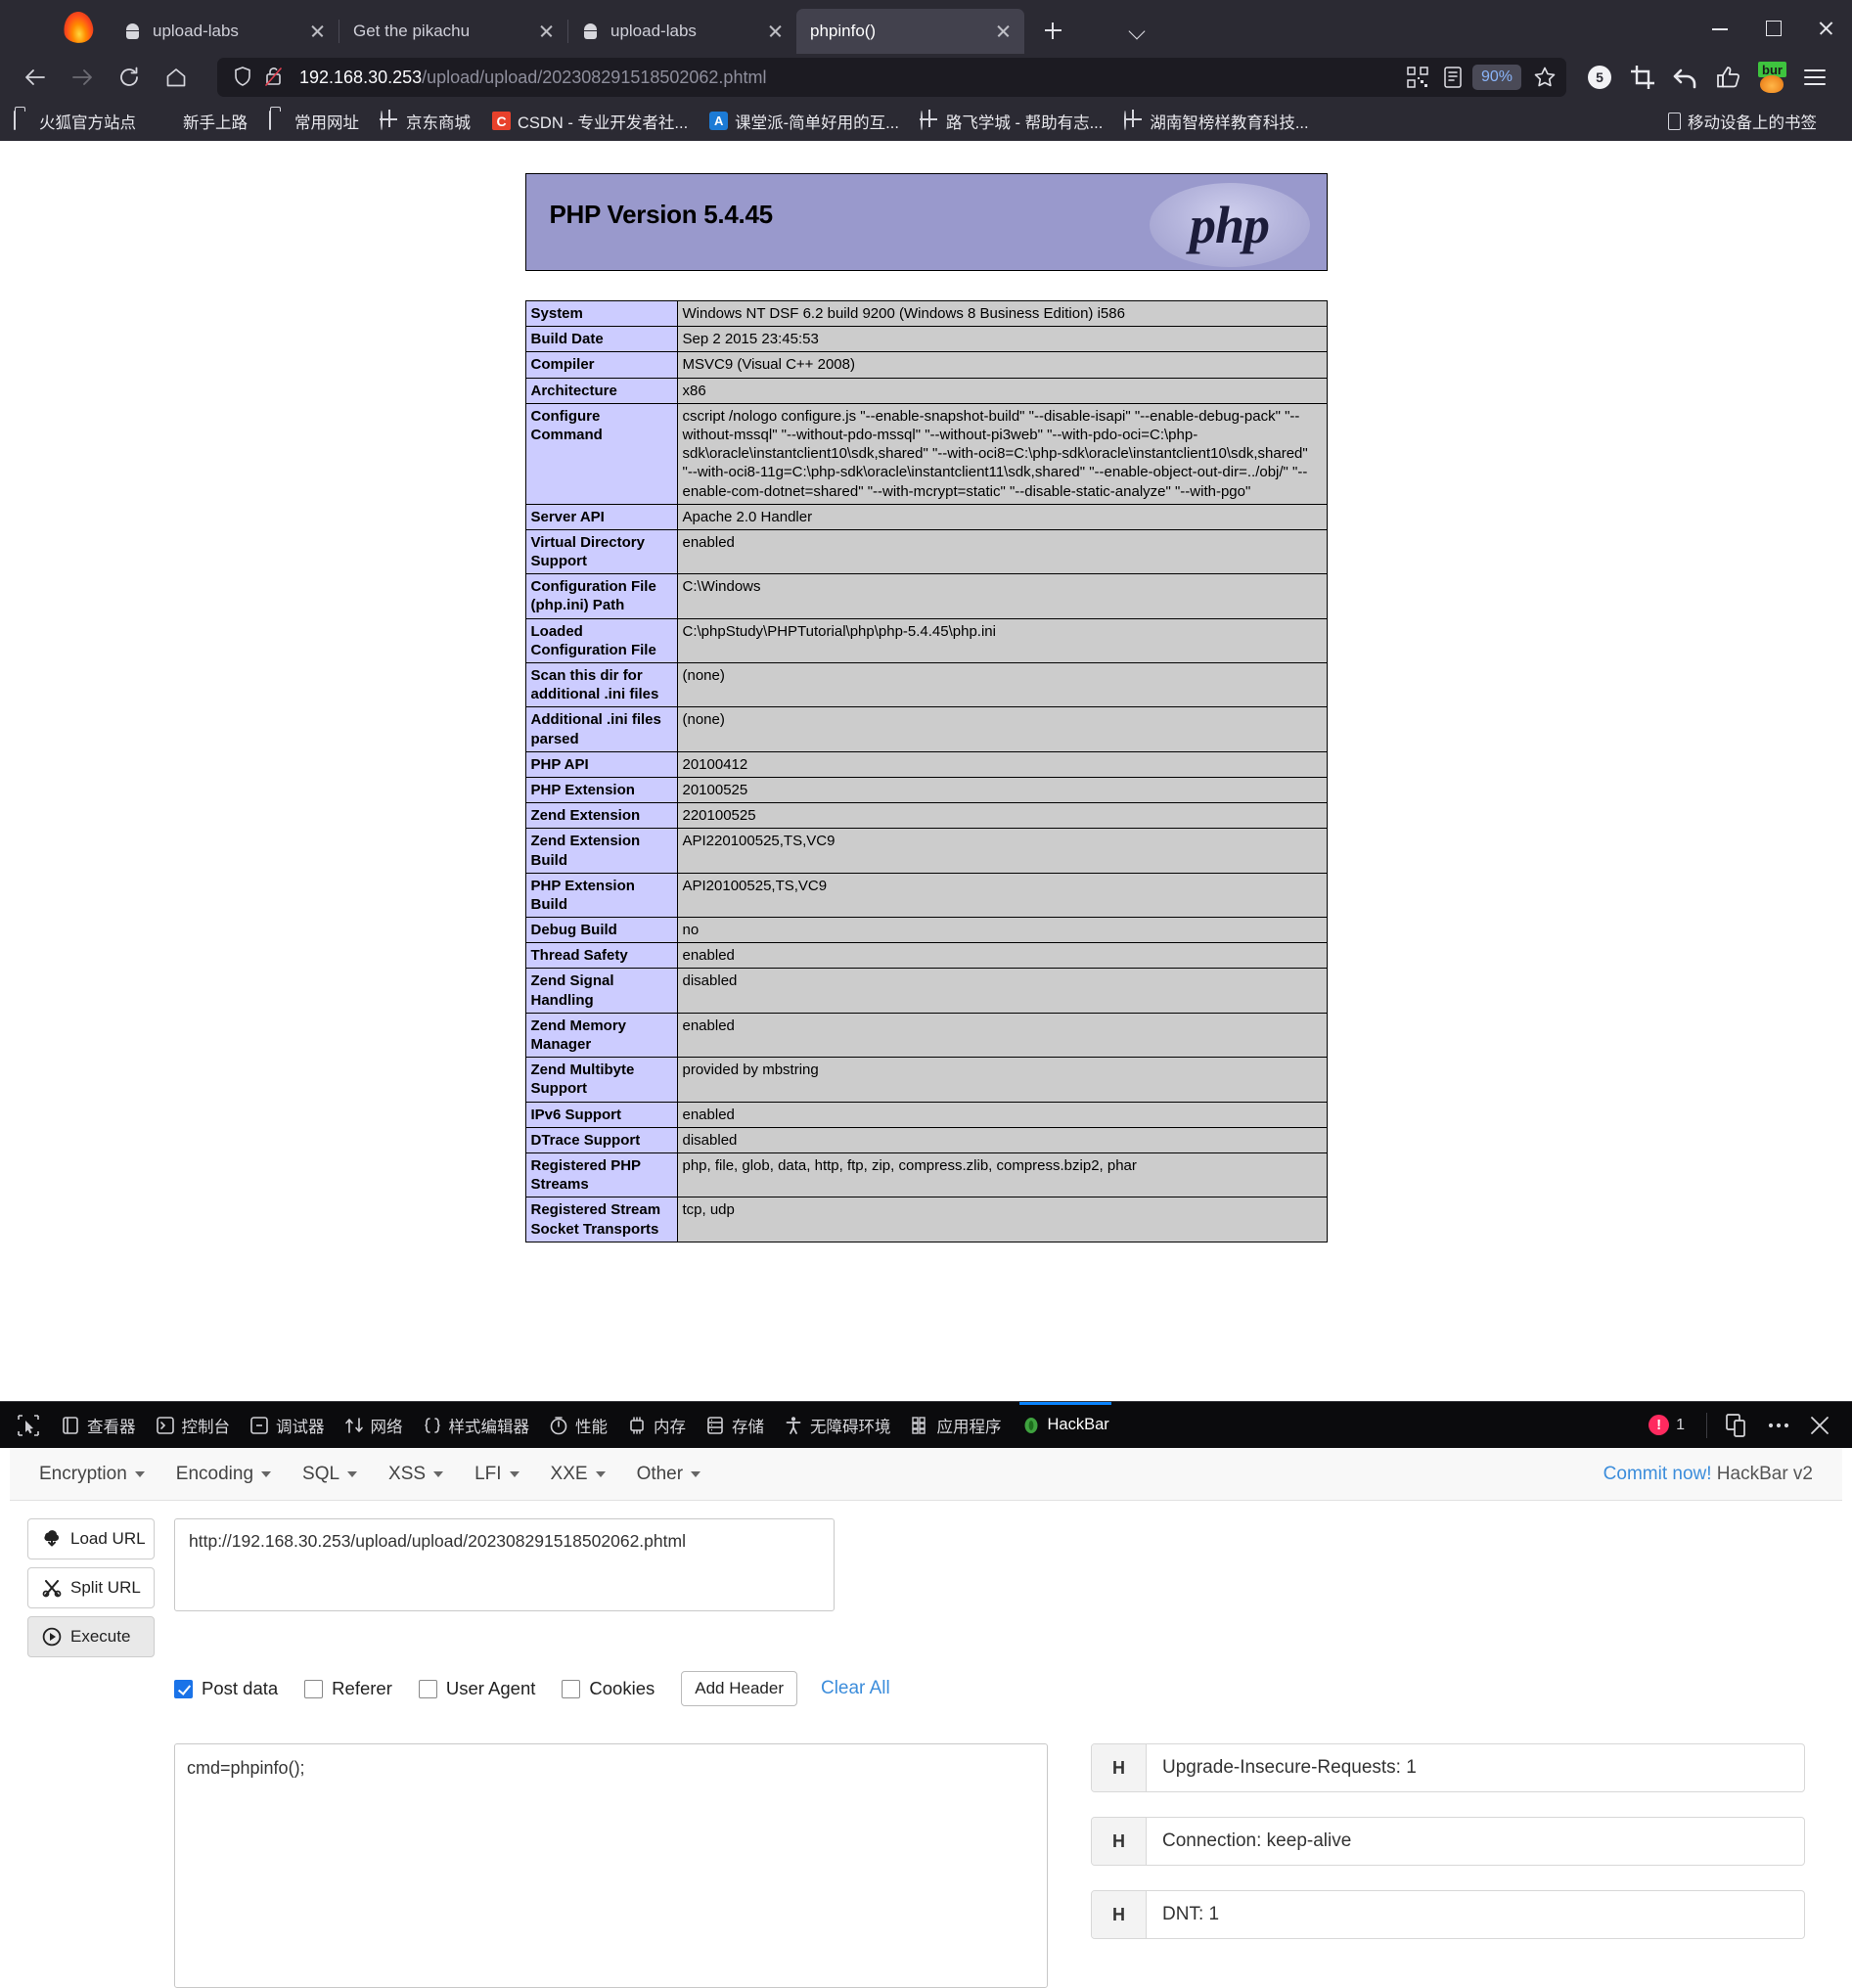 The height and width of the screenshot is (1988, 1852). What do you see at coordinates (1658, 1474) in the screenshot?
I see `commit-now-link: Commit now!` at bounding box center [1658, 1474].